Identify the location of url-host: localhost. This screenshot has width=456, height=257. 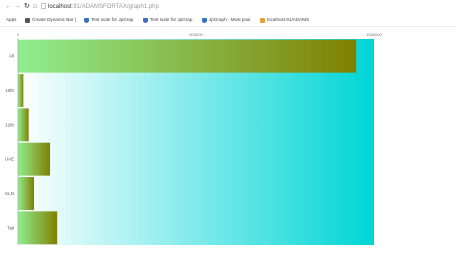
(60, 7).